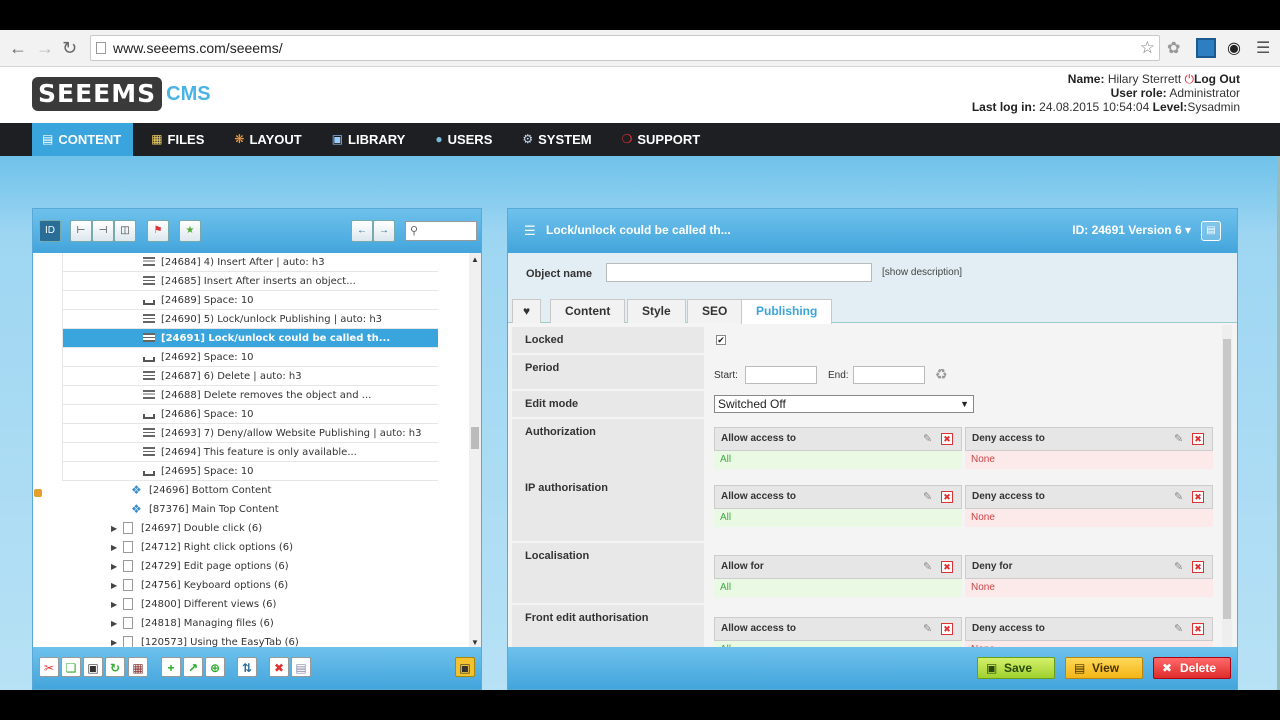 The width and height of the screenshot is (1280, 720). Describe the element at coordinates (527, 311) in the screenshot. I see `tab-favorite: ♥` at that location.